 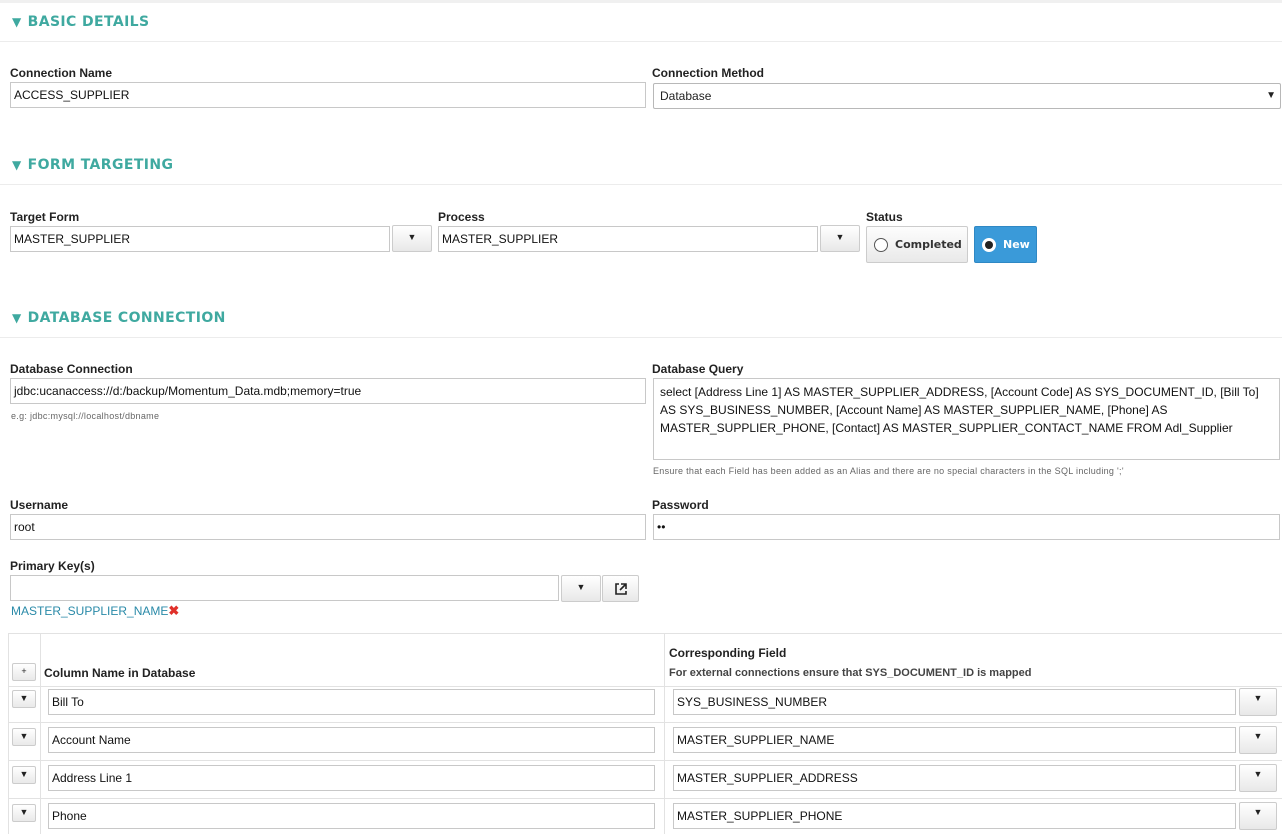 I want to click on grid-border-top, so click(x=645, y=633).